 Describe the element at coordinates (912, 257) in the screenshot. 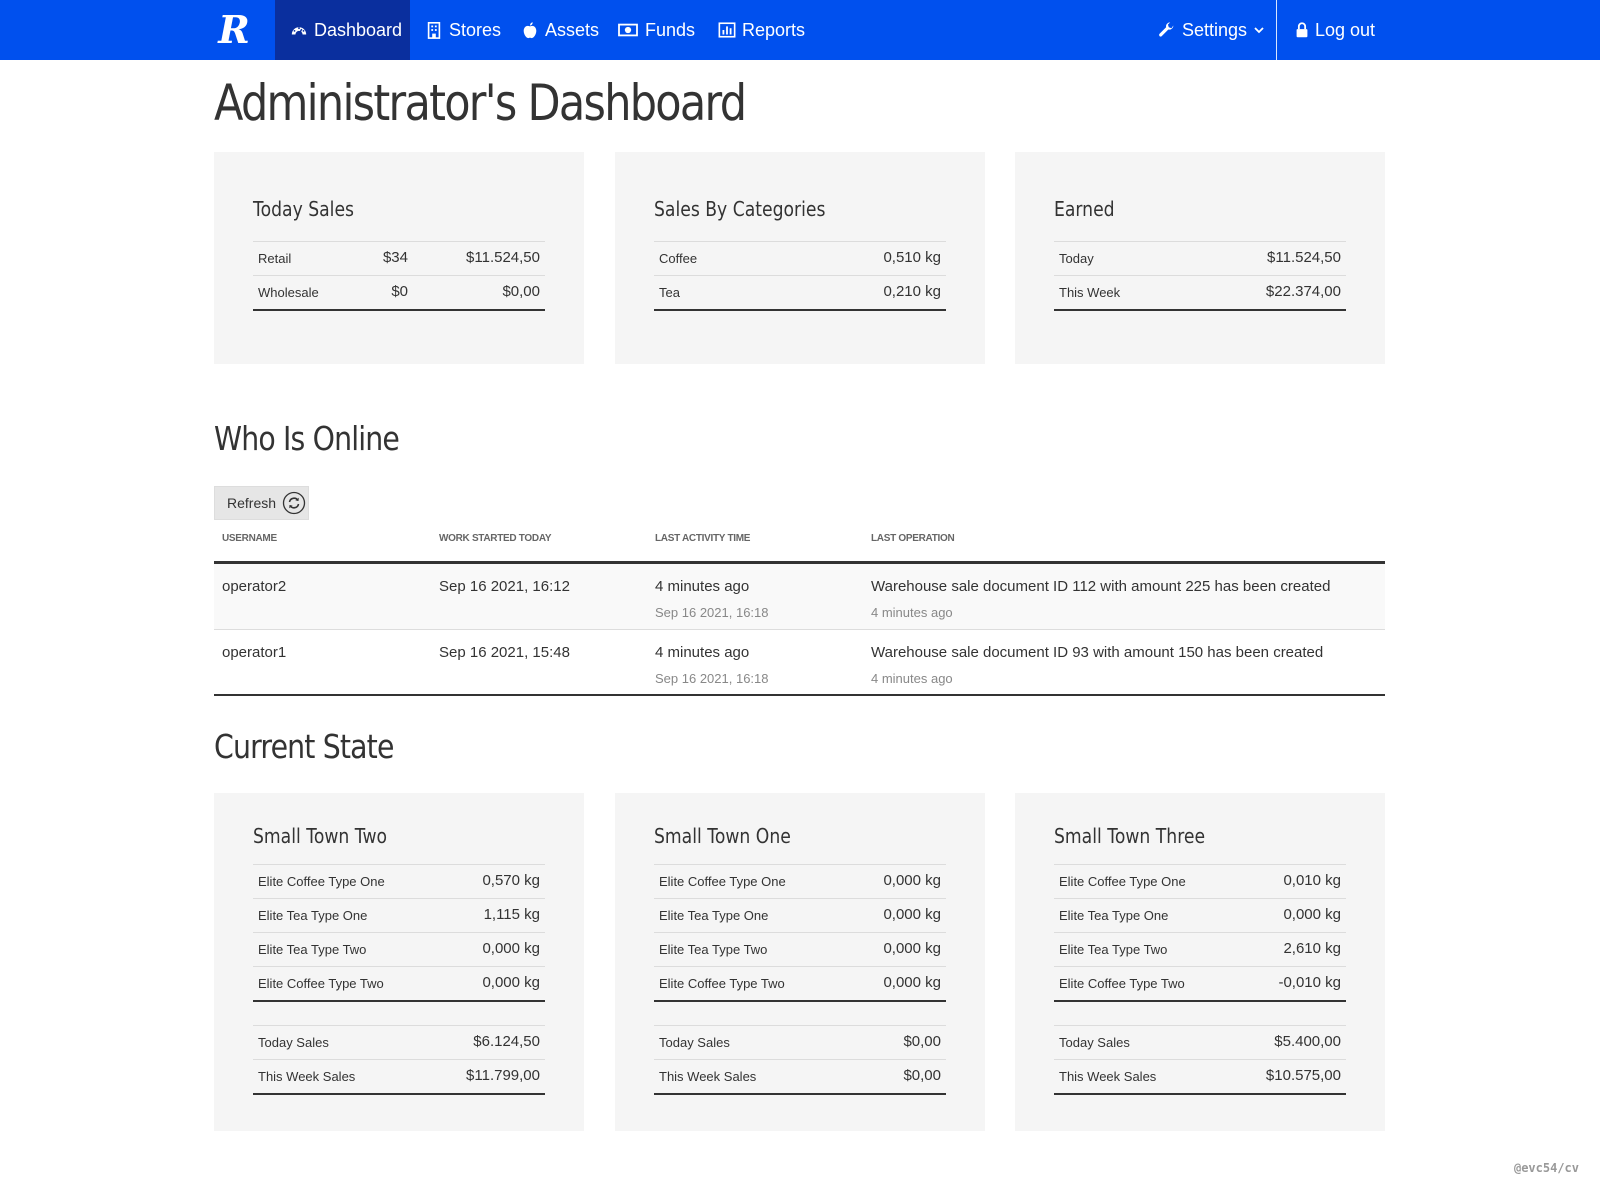

I see `row-value: 0,510 kg` at that location.